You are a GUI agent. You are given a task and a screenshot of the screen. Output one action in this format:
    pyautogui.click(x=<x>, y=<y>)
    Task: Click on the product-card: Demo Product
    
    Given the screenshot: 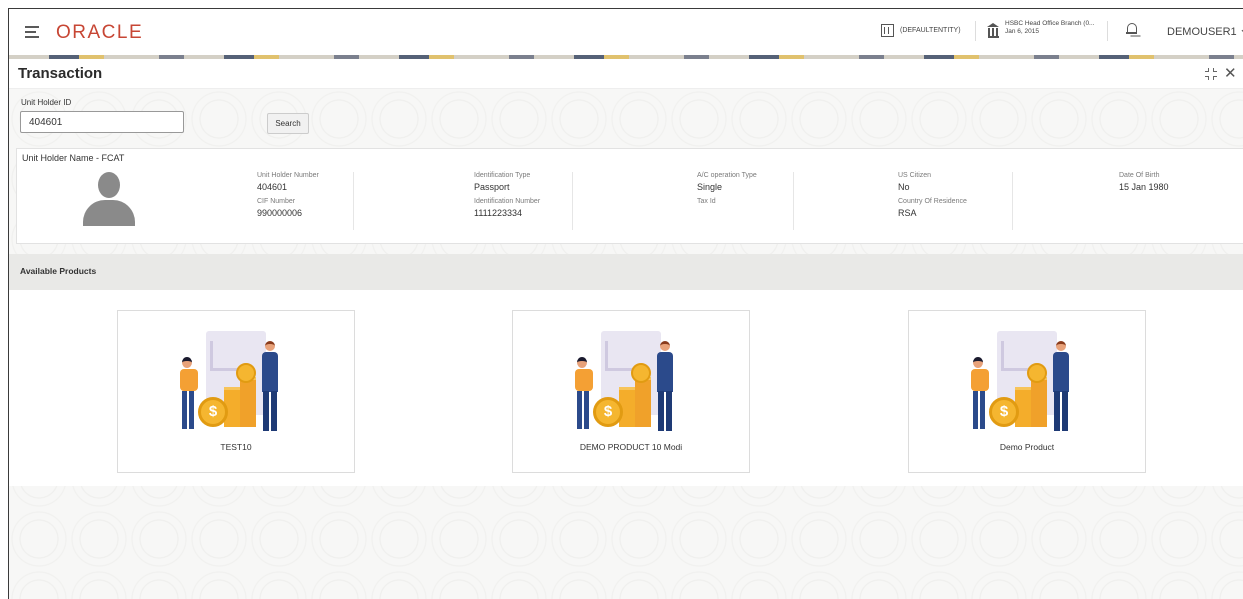 What is the action you would take?
    pyautogui.click(x=1027, y=391)
    